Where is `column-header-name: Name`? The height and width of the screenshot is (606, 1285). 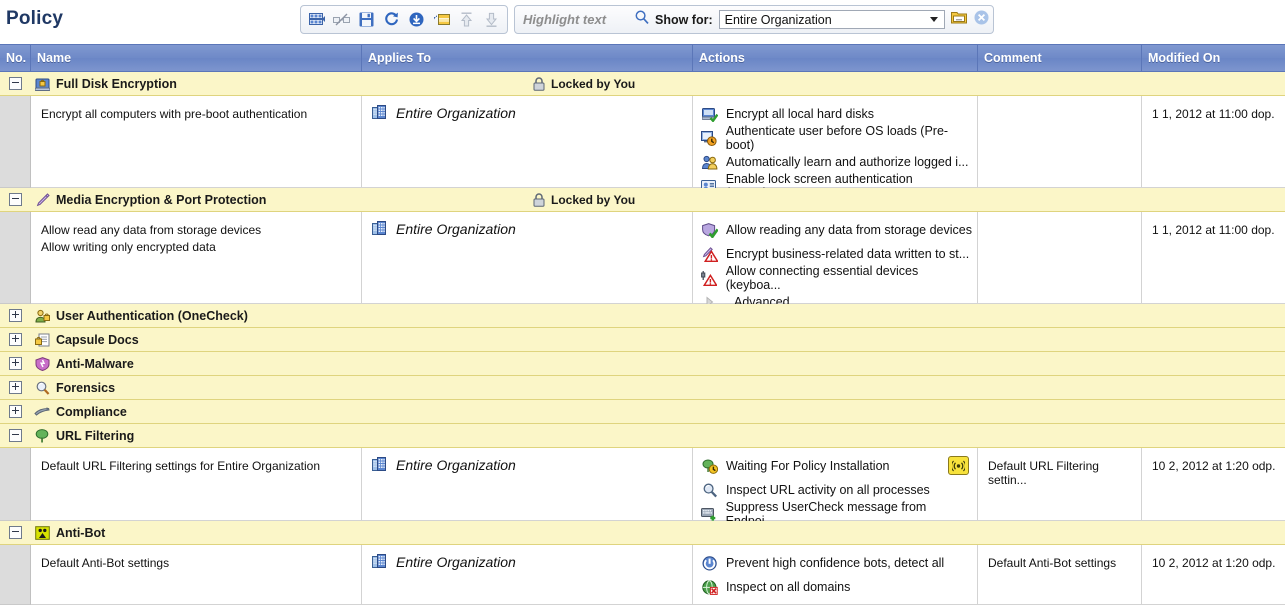 column-header-name: Name is located at coordinates (196, 58).